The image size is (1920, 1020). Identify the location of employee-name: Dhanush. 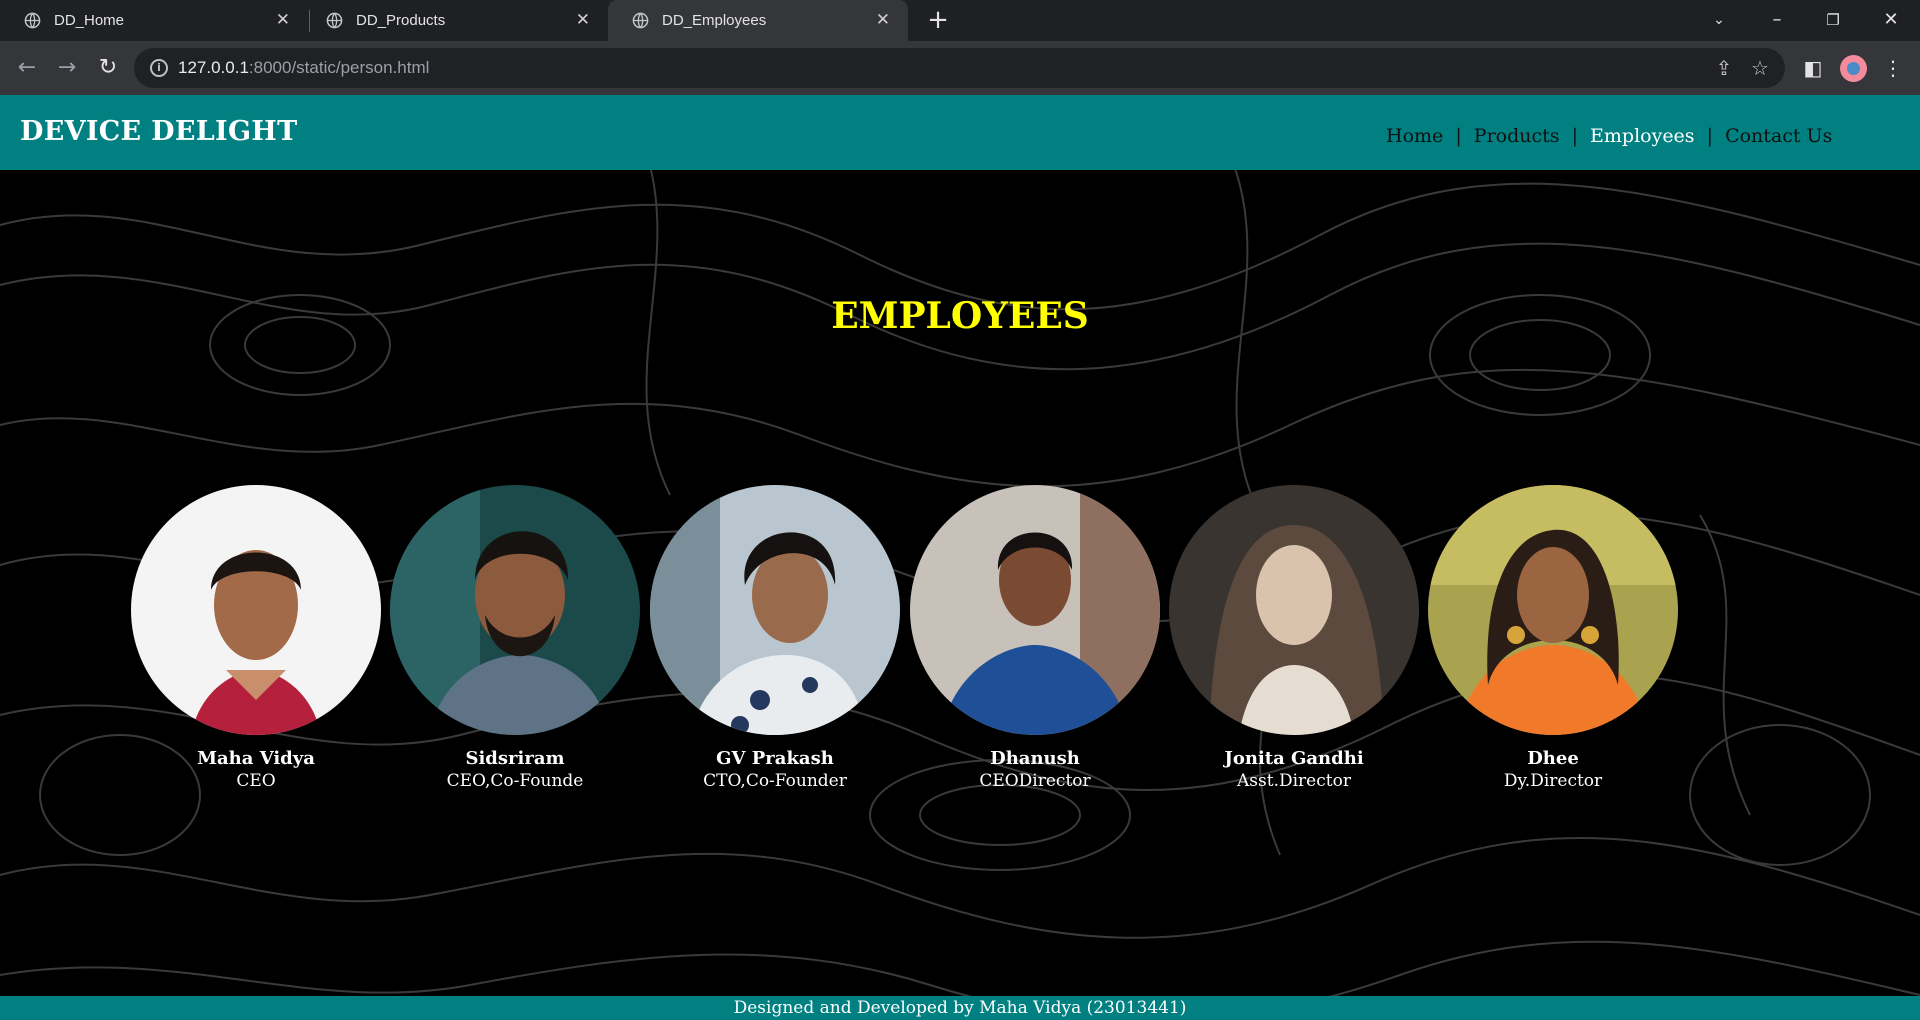
(1035, 758).